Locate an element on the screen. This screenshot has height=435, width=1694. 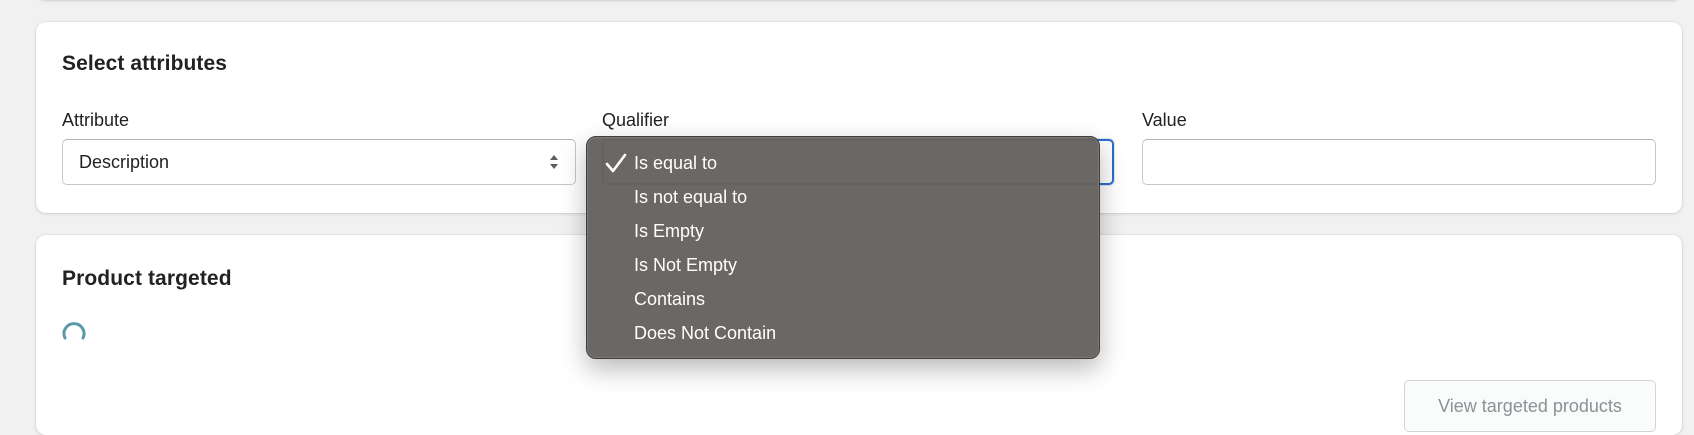
menu-item-contains: Contains is located at coordinates (843, 303).